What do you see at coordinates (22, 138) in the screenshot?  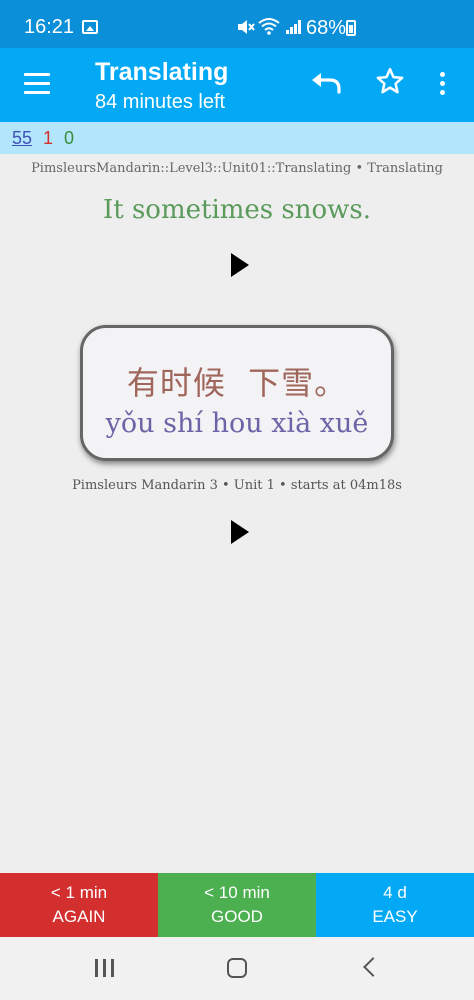 I see `new-count: 55` at bounding box center [22, 138].